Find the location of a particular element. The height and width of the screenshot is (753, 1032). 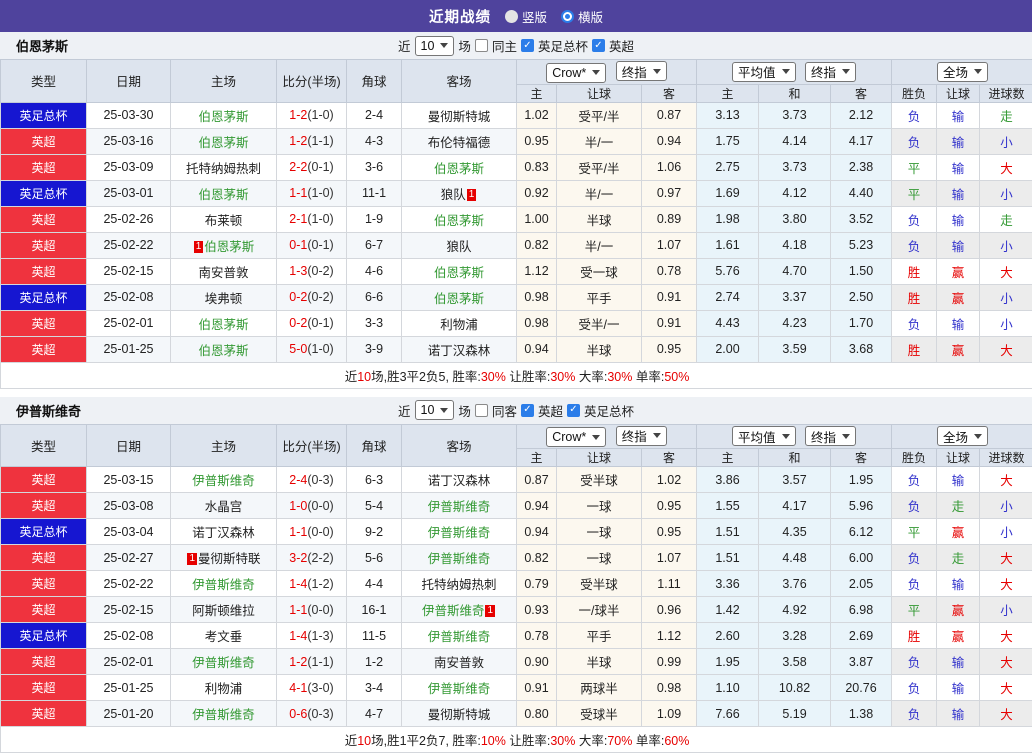

avg-home-cell: 1.55 is located at coordinates (728, 506).